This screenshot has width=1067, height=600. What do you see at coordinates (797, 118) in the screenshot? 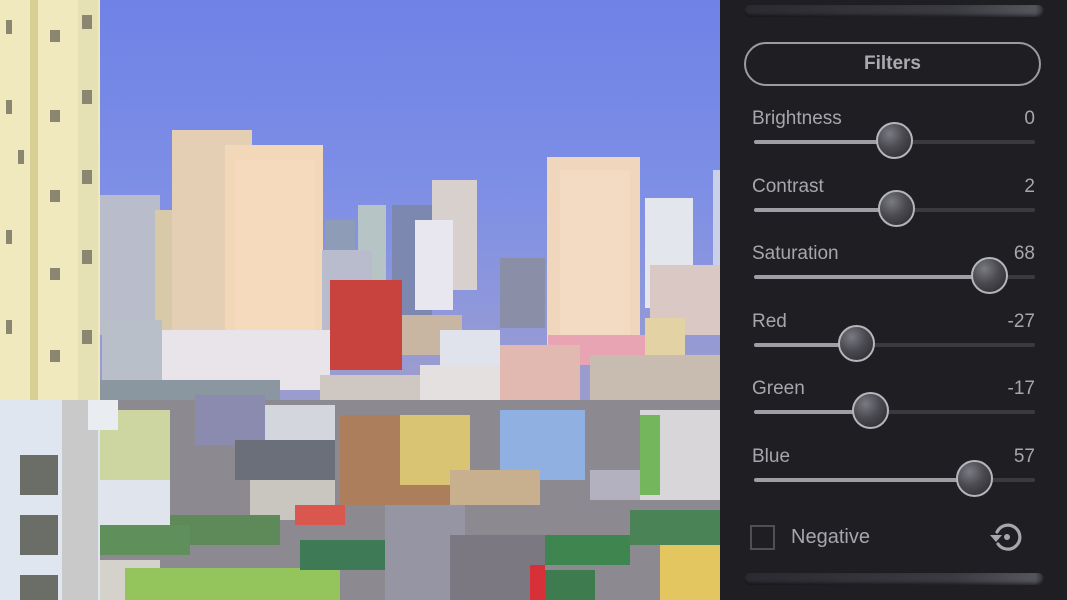
I see `slider-label: Brightness` at bounding box center [797, 118].